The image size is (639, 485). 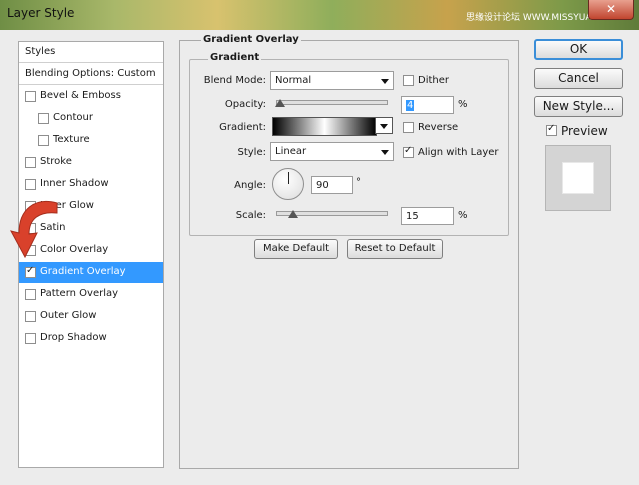 I want to click on blend-mode-label: Blend Mode:, so click(x=234, y=80).